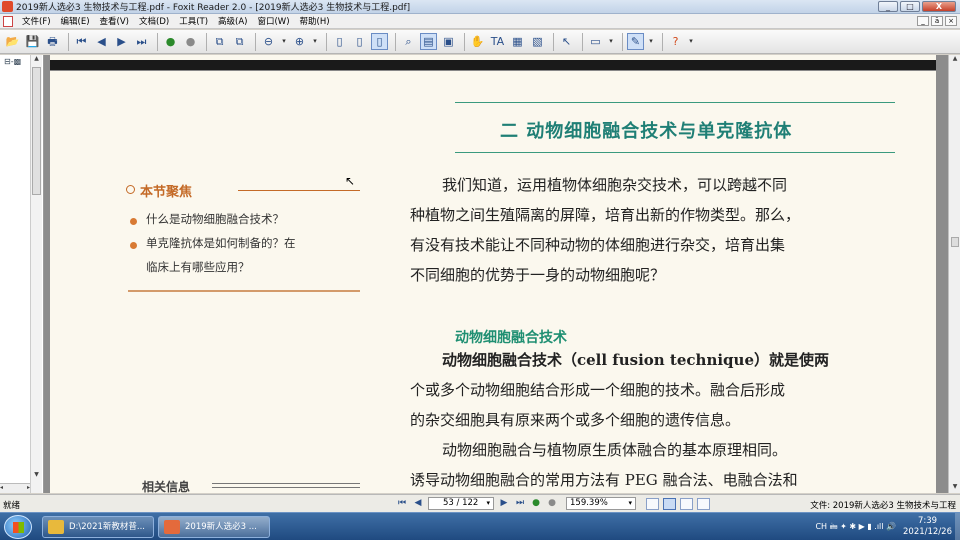 The width and height of the screenshot is (960, 540). What do you see at coordinates (855, 528) in the screenshot?
I see `system-tray: CH 🖮 ✦ ✱ ▶ ▮ .ıll 🔊` at bounding box center [855, 528].